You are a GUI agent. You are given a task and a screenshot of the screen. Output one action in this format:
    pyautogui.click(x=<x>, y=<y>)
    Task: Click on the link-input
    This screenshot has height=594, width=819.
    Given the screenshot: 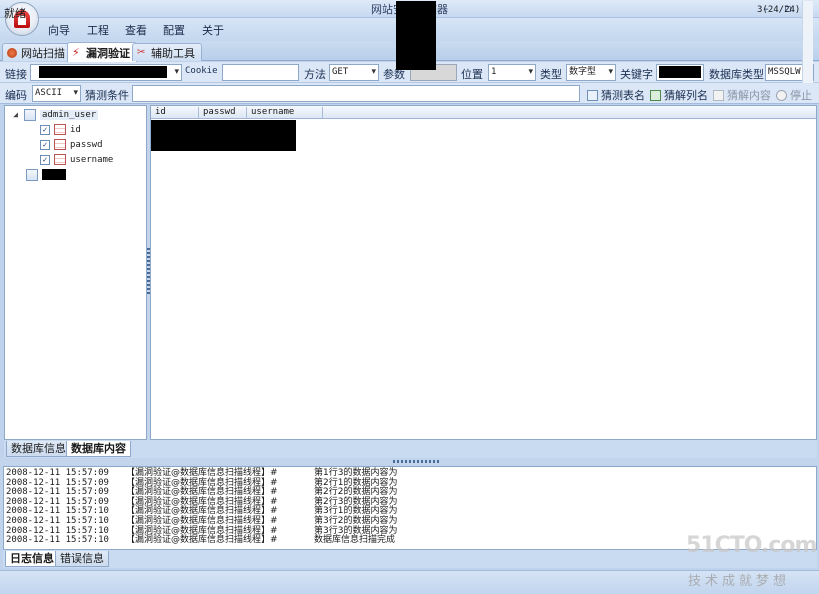 What is the action you would take?
    pyautogui.click(x=106, y=72)
    